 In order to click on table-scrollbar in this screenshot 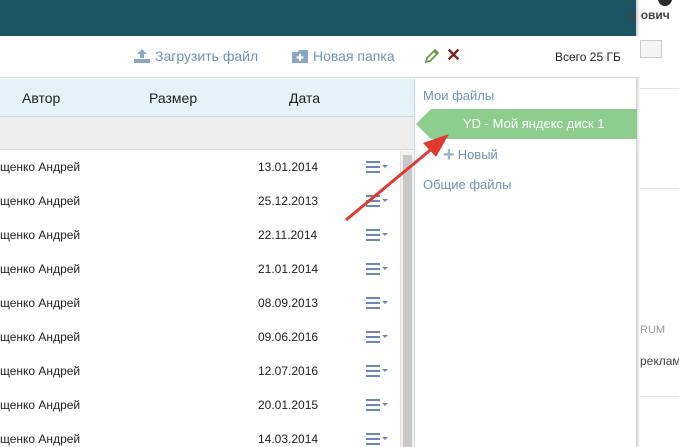, I will do `click(407, 299)`.